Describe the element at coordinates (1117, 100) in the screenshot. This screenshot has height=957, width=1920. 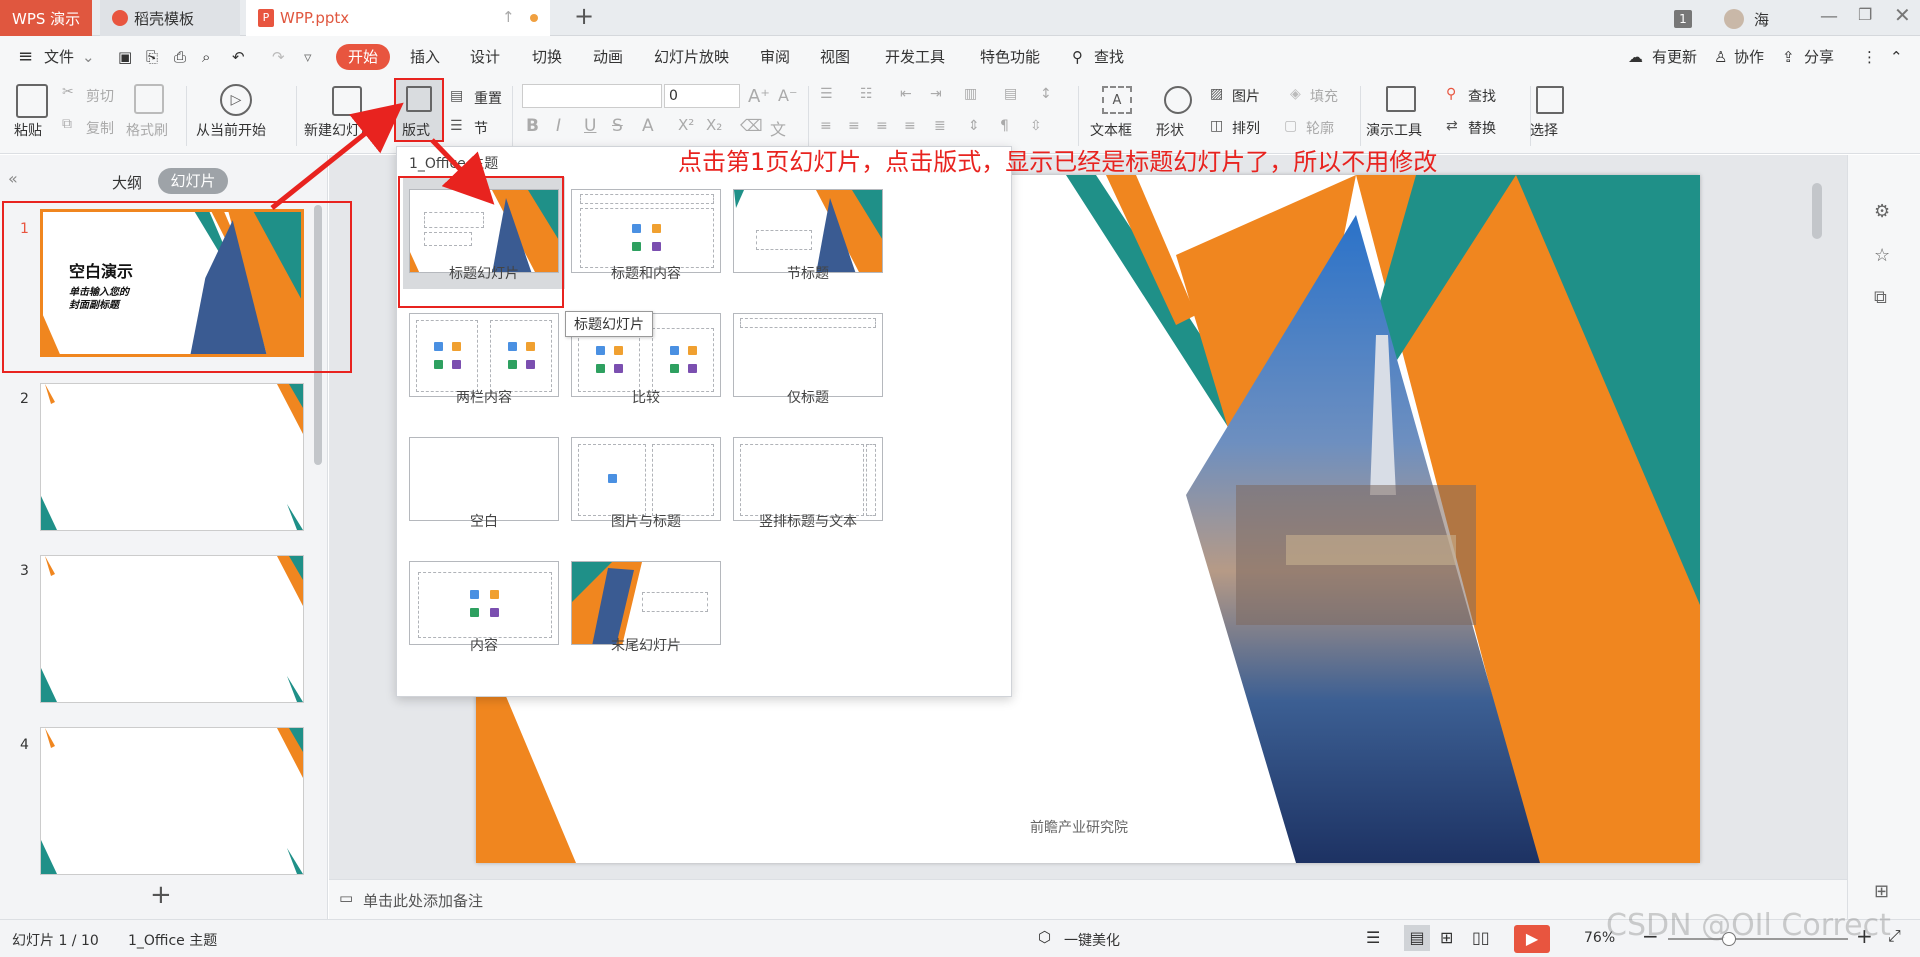
I see `textbox-icon: A` at that location.